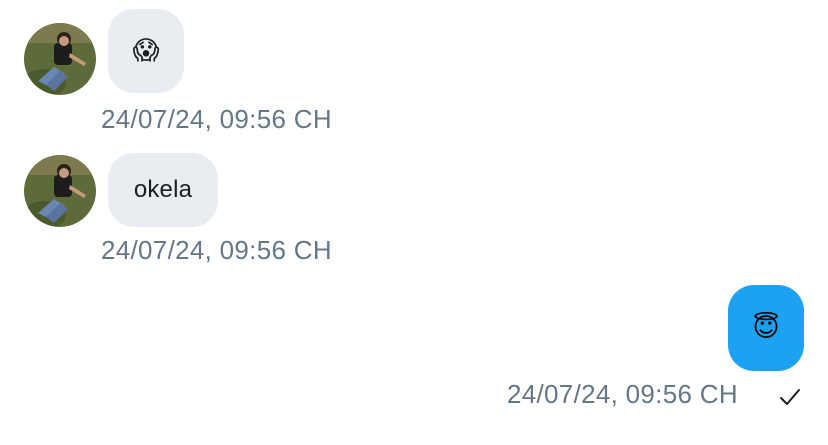 This screenshot has height=445, width=828. I want to click on message-bubble: 😇, so click(766, 328).